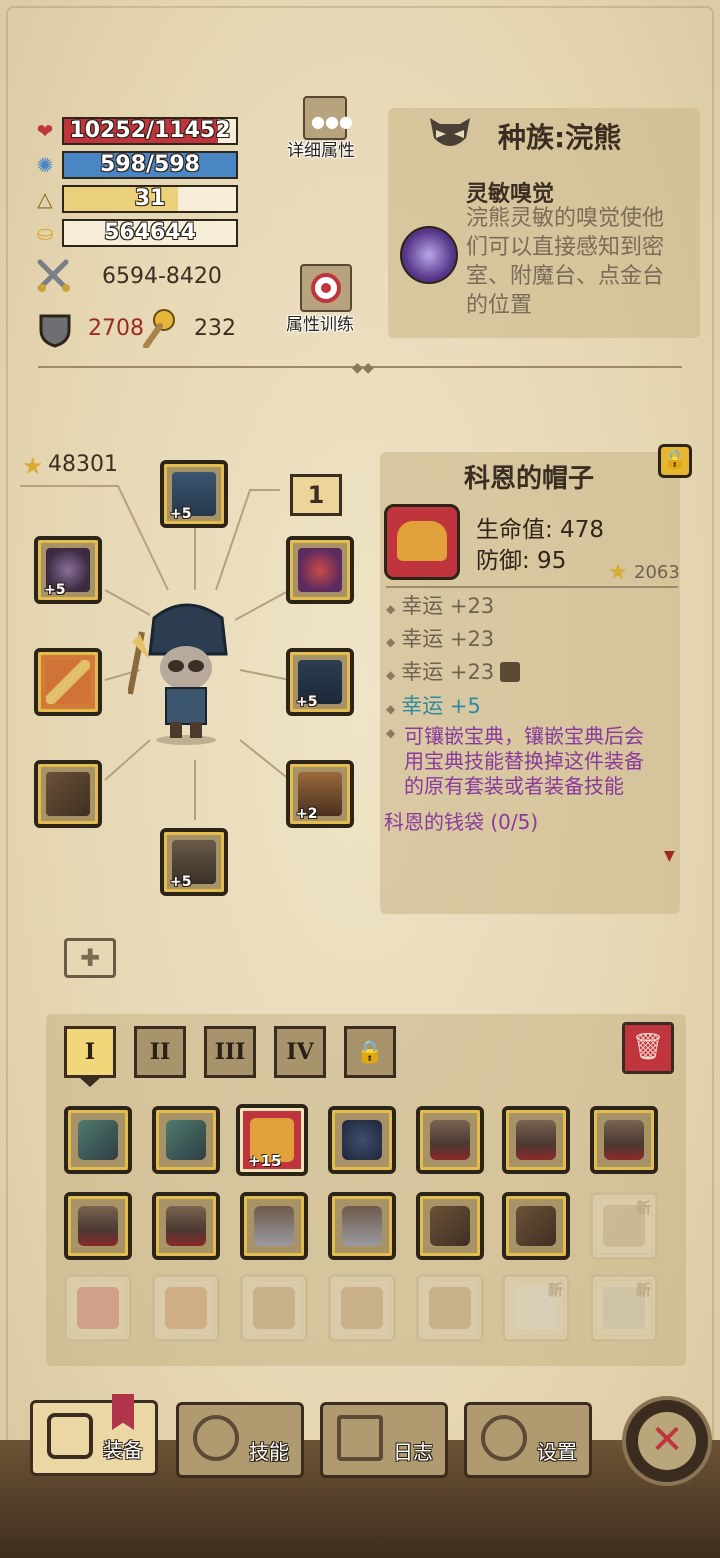  I want to click on affix-row: ◆ 幸运 +5, so click(433, 707).